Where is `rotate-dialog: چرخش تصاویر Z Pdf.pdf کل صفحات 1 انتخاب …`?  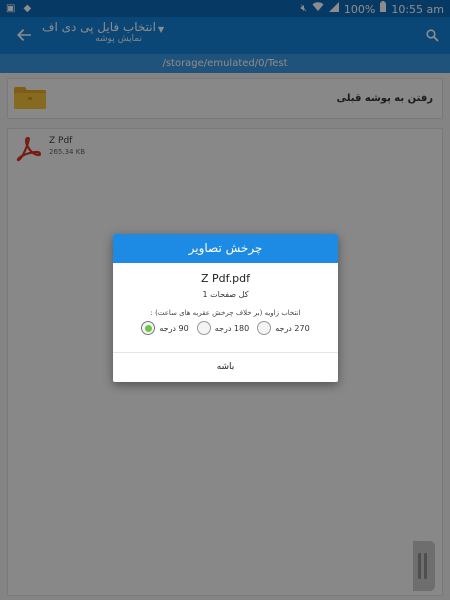 rotate-dialog: چرخش تصاویر Z Pdf.pdf کل صفحات 1 انتخاب … is located at coordinates (225, 308).